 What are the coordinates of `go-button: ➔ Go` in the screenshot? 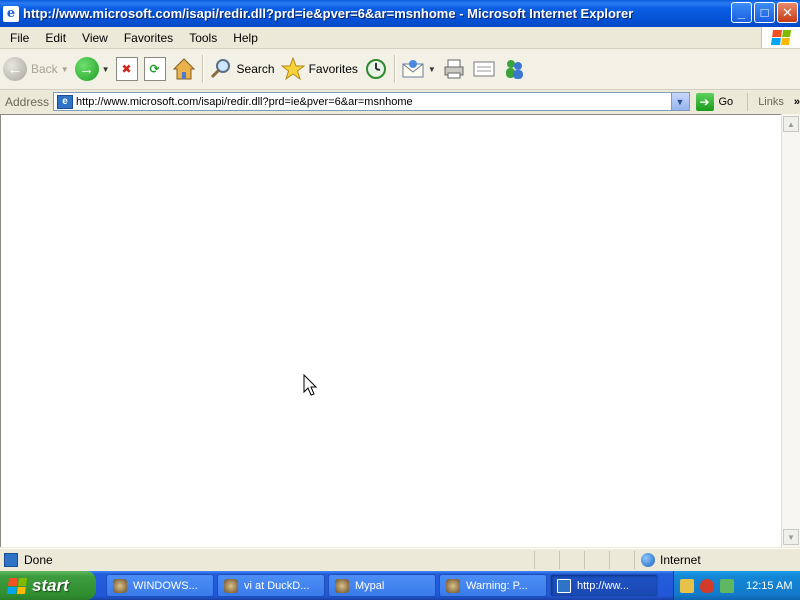 It's located at (714, 101).